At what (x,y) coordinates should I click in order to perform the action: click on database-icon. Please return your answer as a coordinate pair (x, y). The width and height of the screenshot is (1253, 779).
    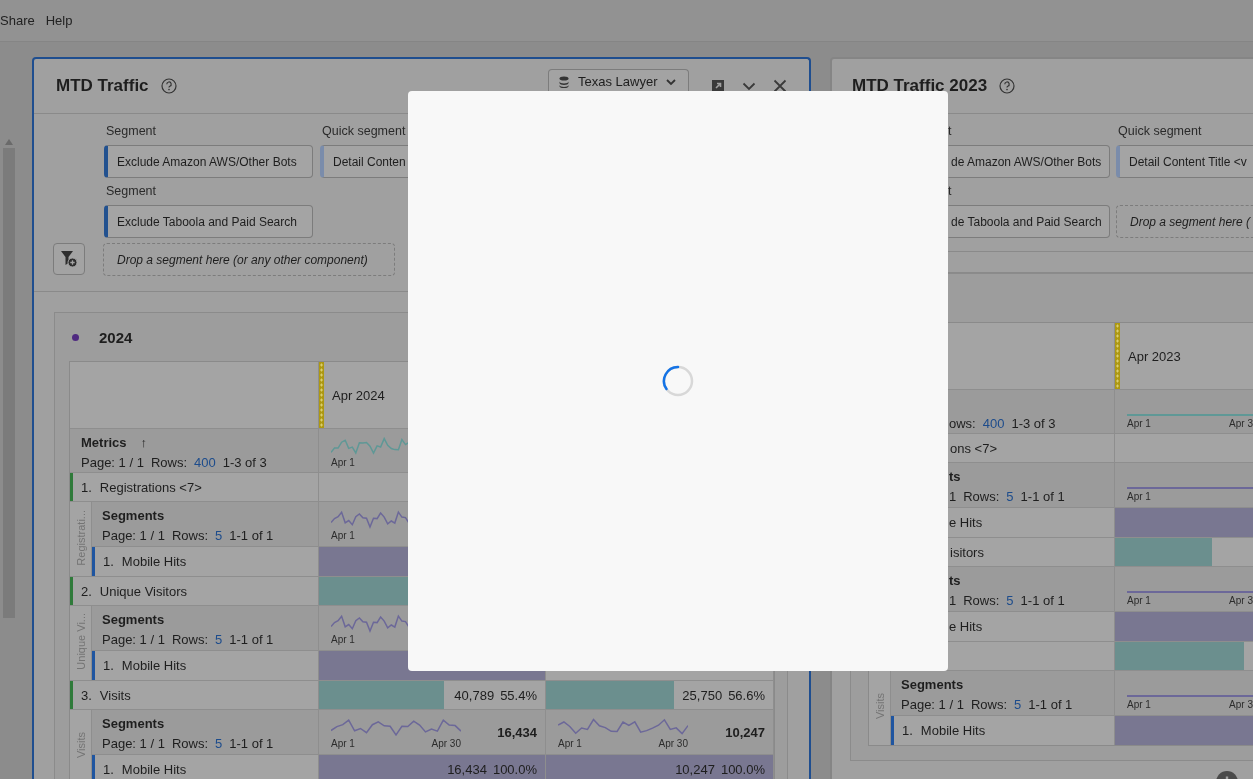
    Looking at the image, I should click on (564, 81).